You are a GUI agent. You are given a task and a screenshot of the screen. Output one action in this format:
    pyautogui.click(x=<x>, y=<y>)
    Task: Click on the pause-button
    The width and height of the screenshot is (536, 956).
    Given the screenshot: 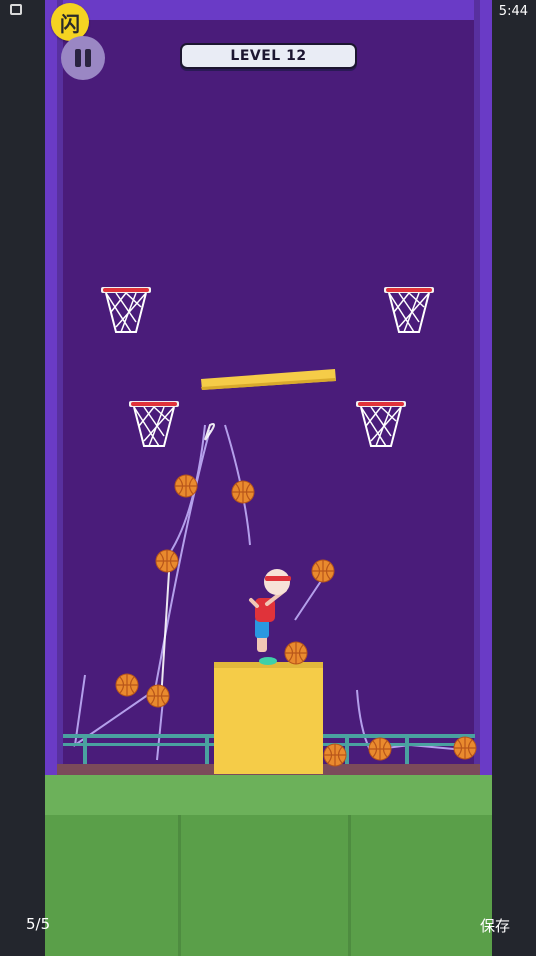 What is the action you would take?
    pyautogui.click(x=83, y=58)
    